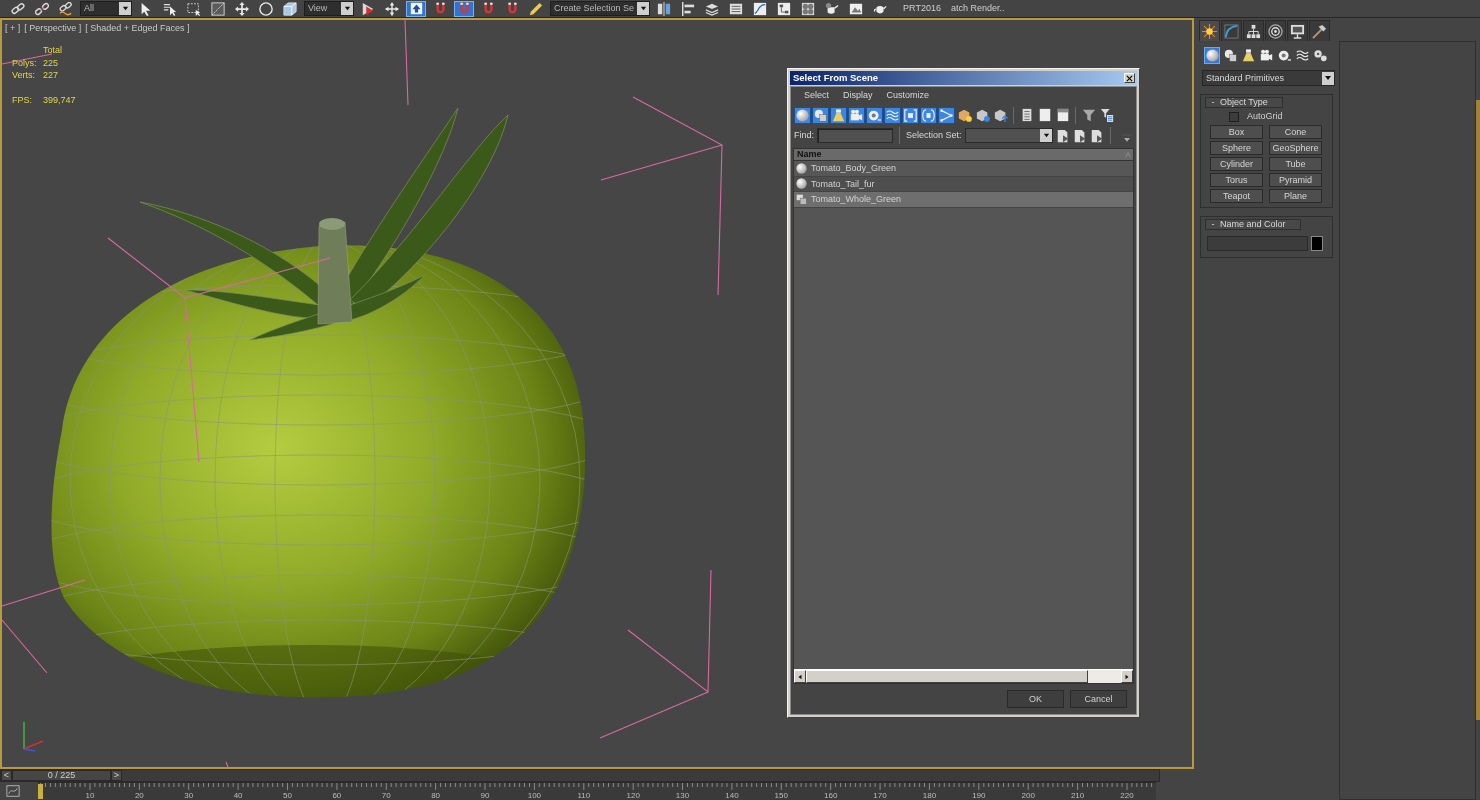 Image resolution: width=1480 pixels, height=800 pixels. What do you see at coordinates (146, 8) in the screenshot?
I see `cursor-icon` at bounding box center [146, 8].